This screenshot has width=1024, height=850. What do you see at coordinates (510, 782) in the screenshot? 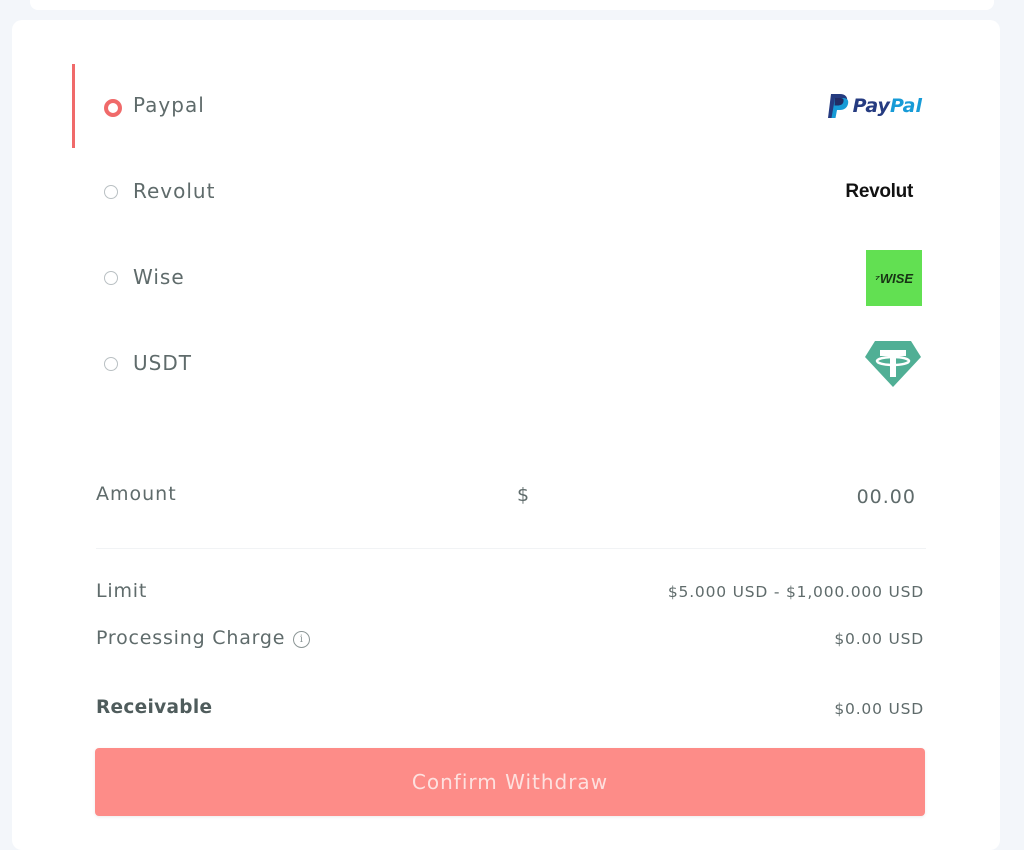
I see `confirm-withdraw-button: Confirm Withdraw` at bounding box center [510, 782].